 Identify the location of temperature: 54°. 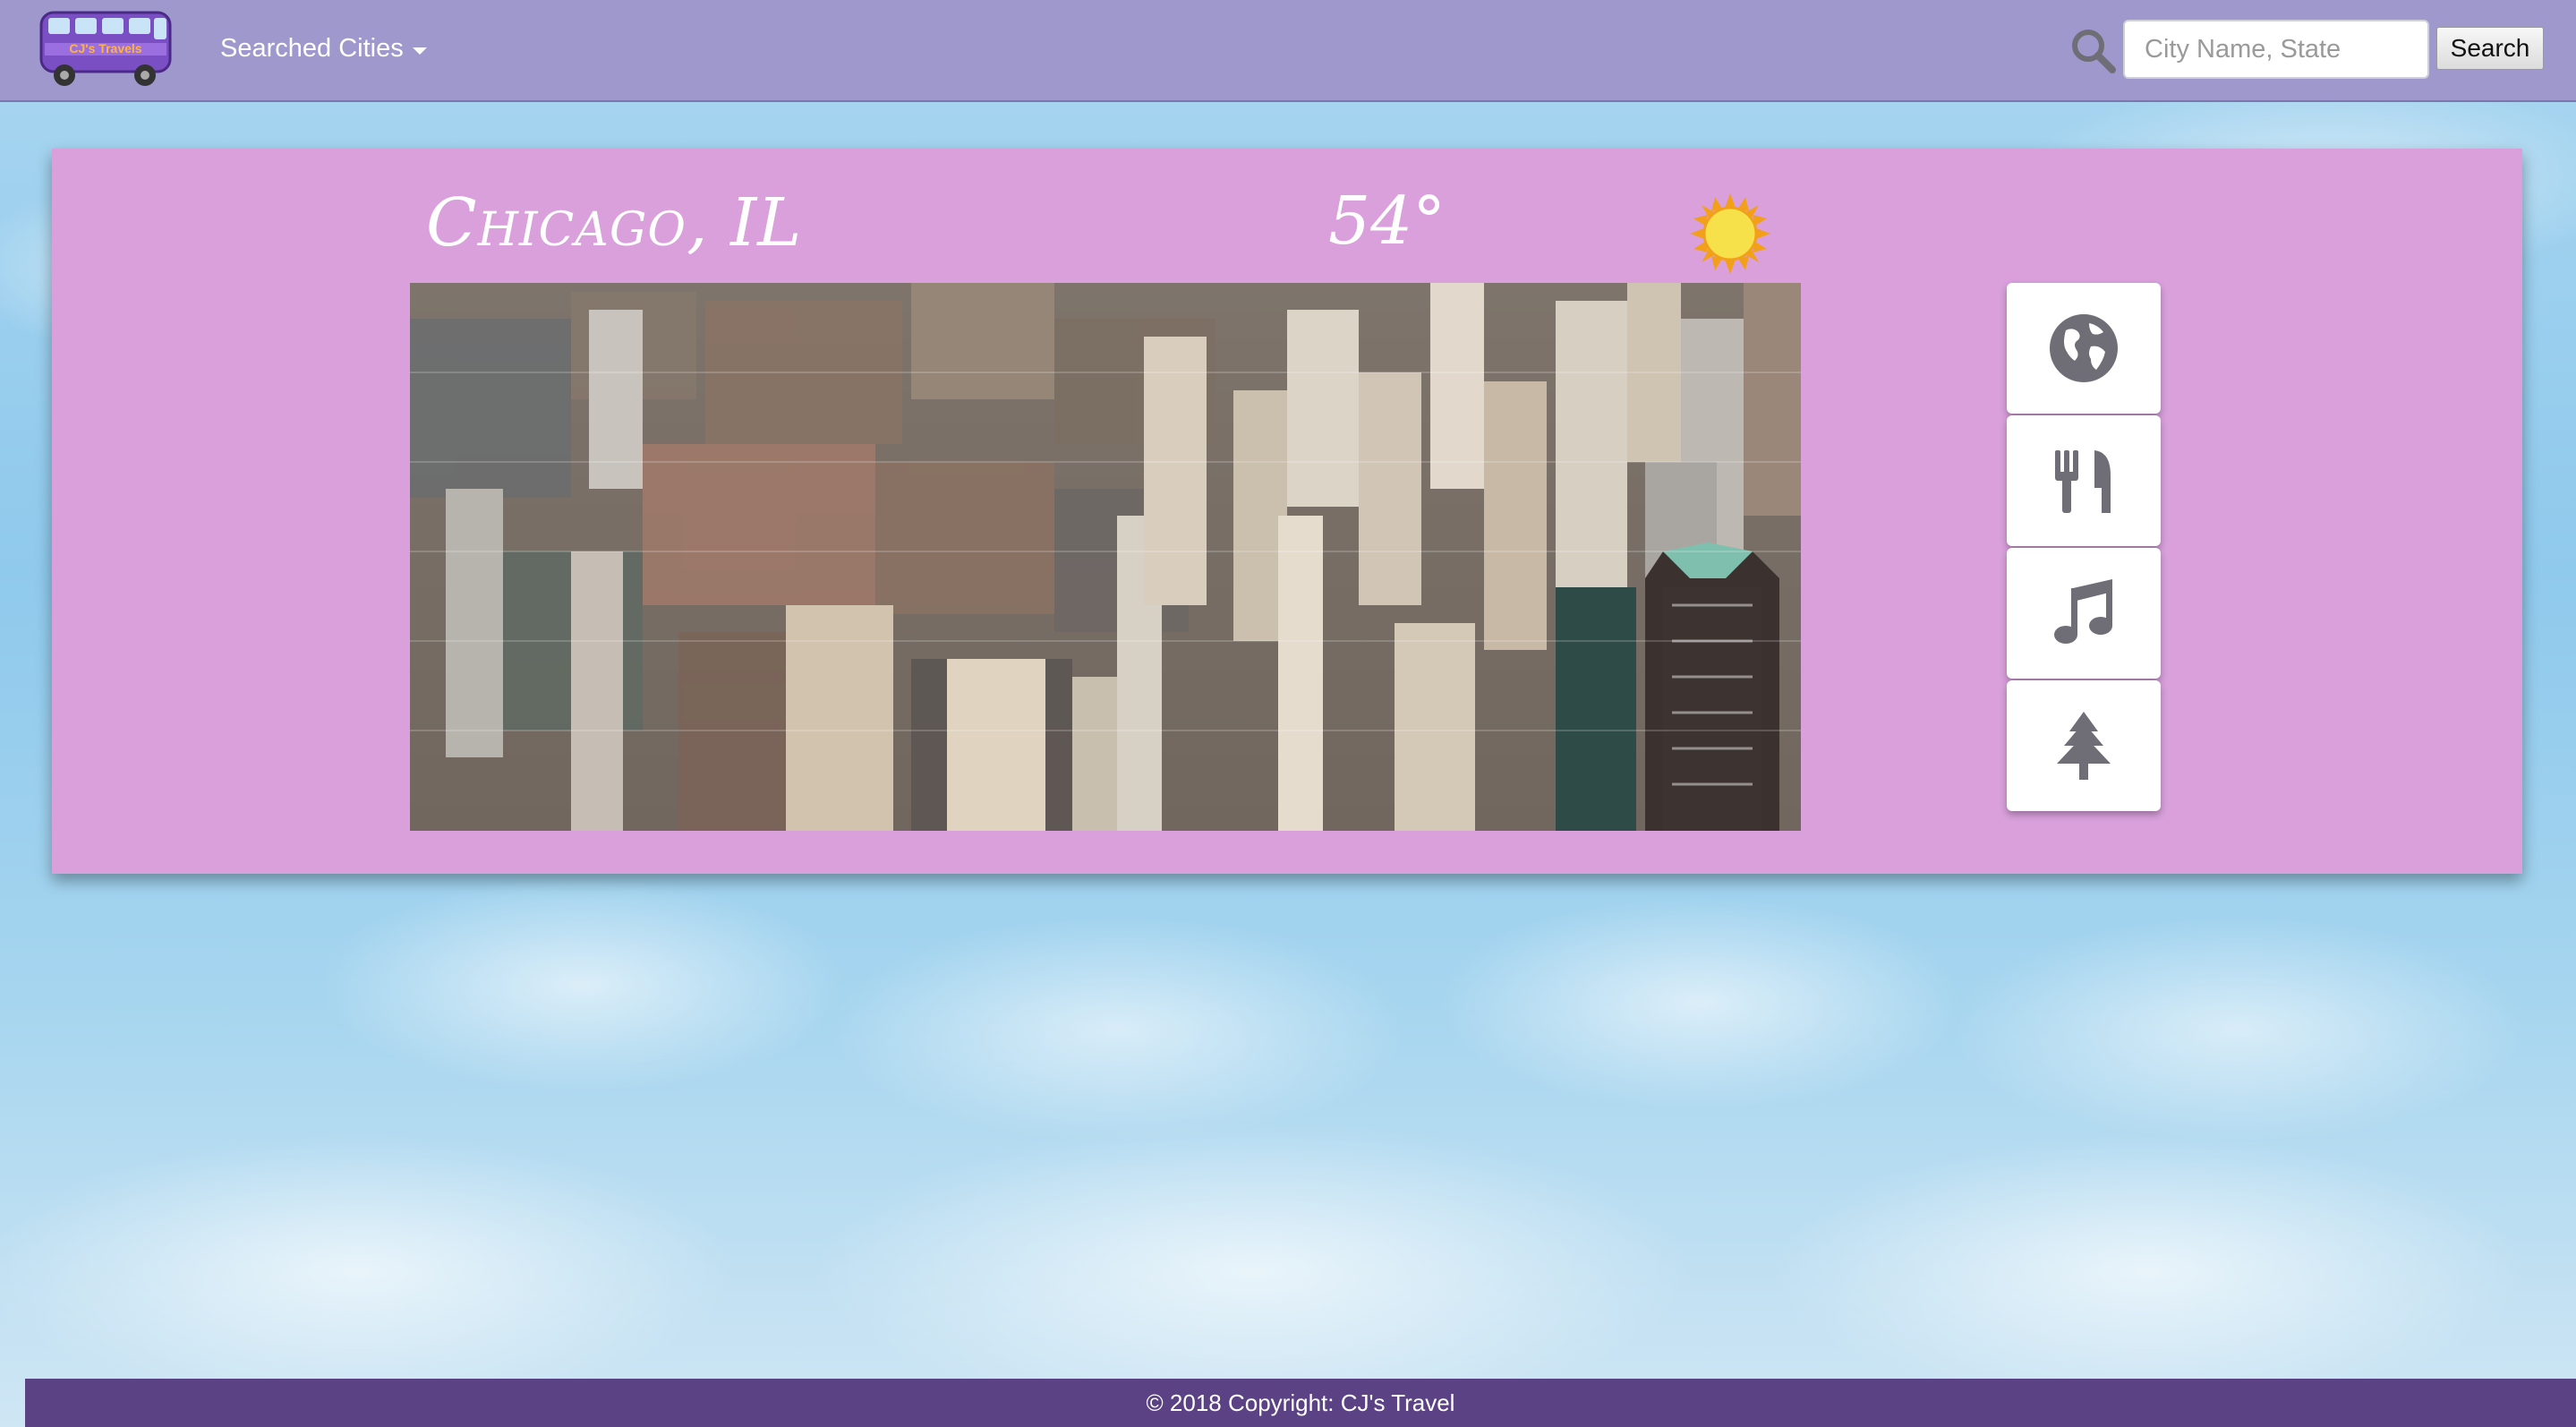
(1387, 222).